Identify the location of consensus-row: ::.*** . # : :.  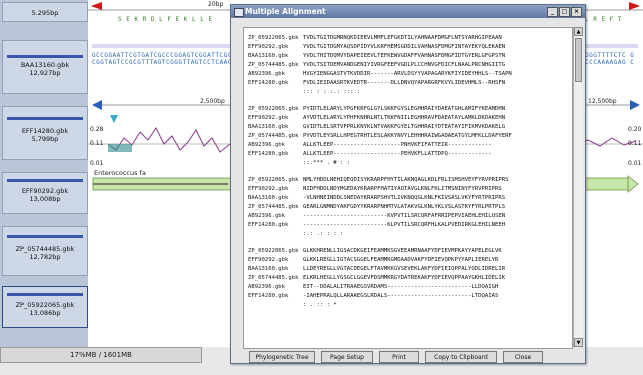
(299, 163).